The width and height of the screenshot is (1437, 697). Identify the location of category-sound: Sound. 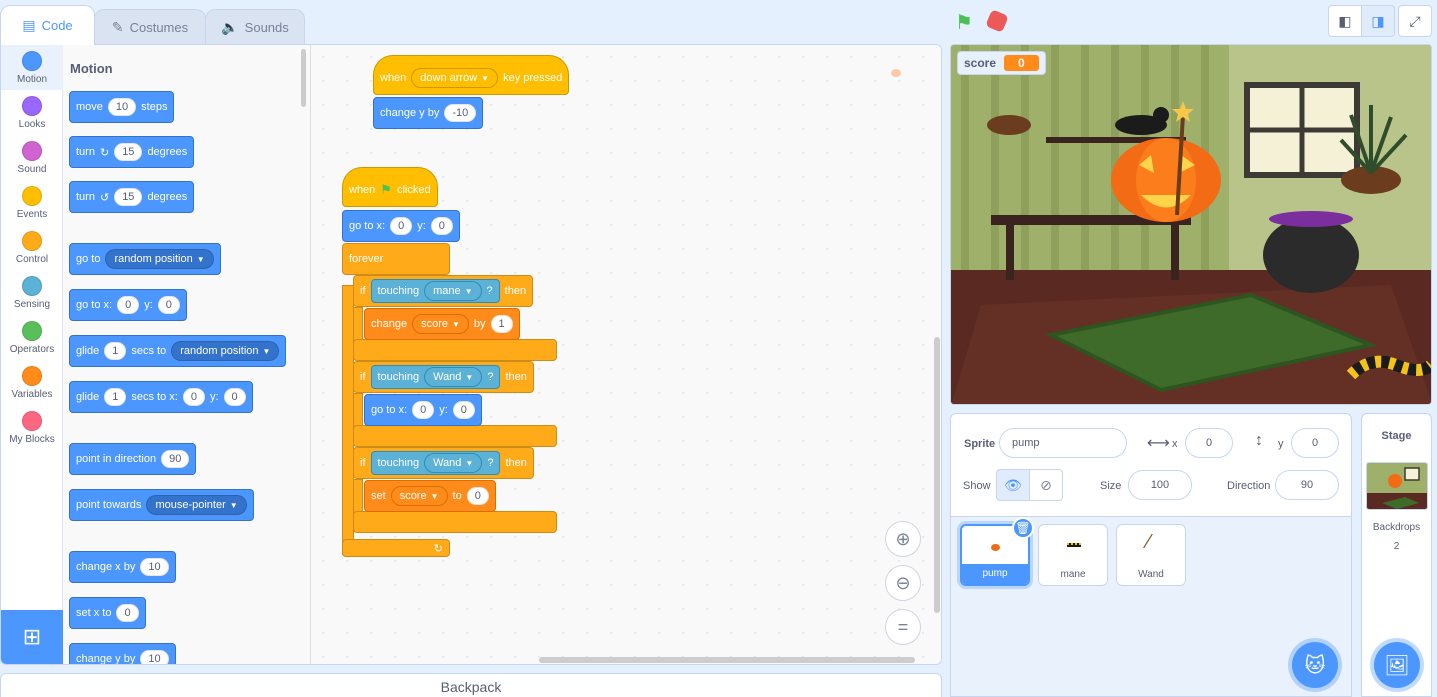
(32, 157).